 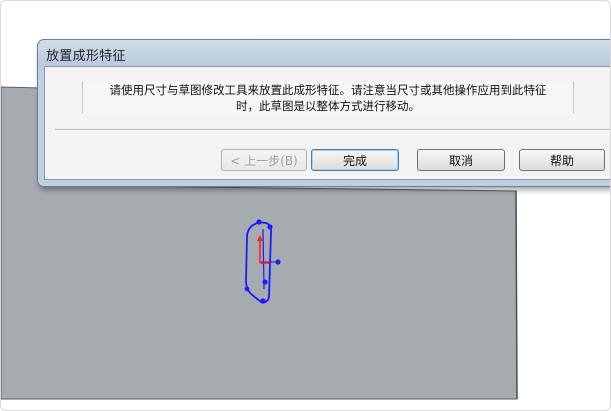 What do you see at coordinates (324, 53) in the screenshot?
I see `dialog-titlebar: 放置成形特征` at bounding box center [324, 53].